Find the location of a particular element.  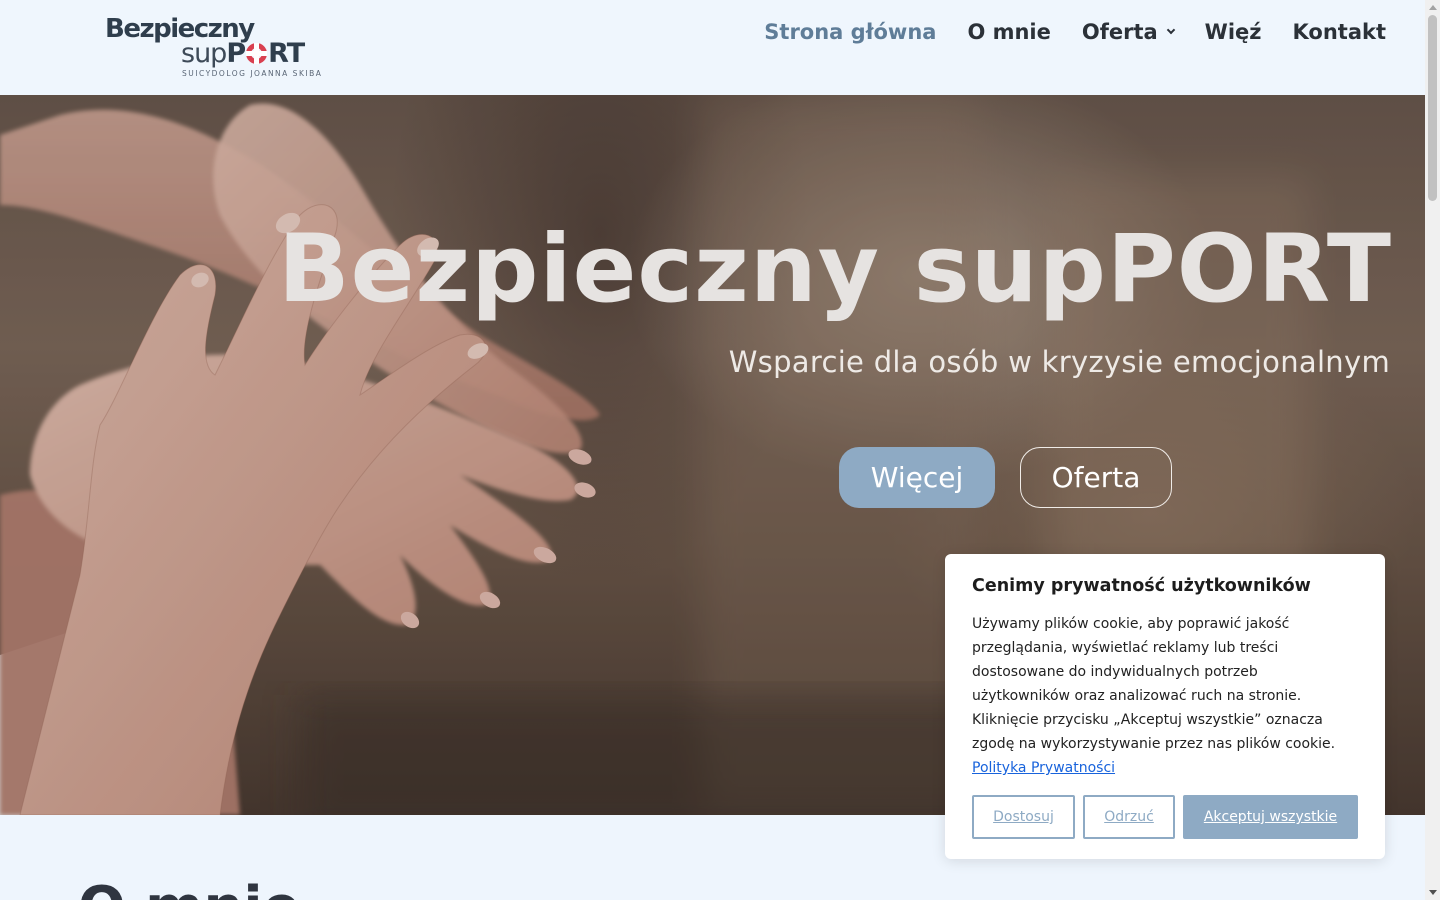

about-section-heading: O mnie is located at coordinates (189, 887).